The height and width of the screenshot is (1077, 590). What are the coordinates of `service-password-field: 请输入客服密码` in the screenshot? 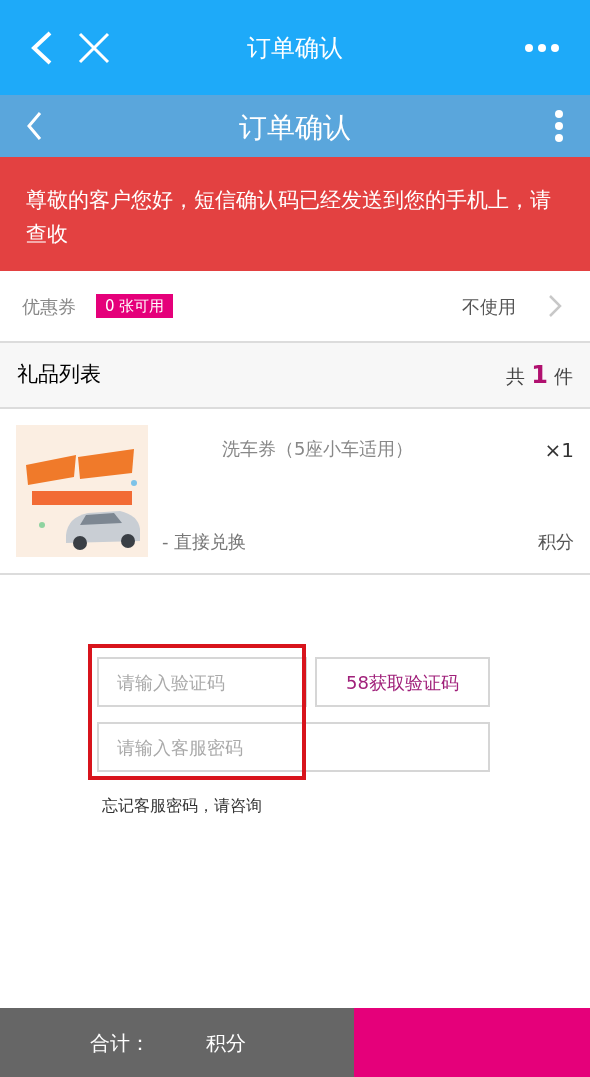 It's located at (293, 747).